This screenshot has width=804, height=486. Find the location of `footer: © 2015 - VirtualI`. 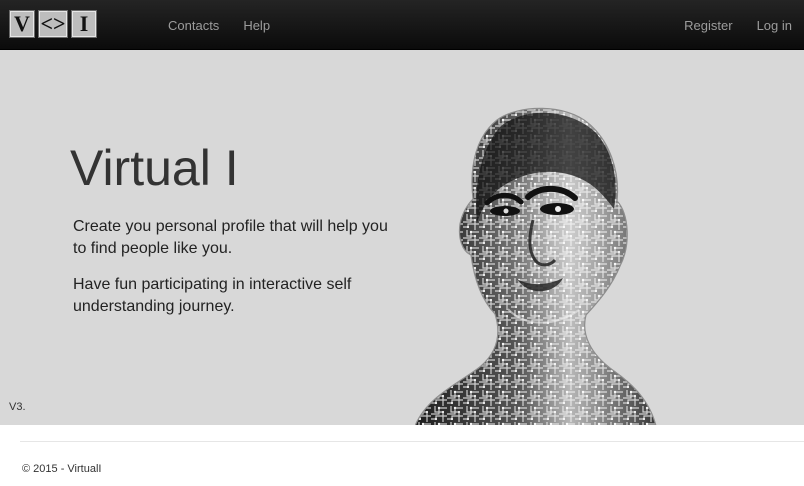

footer: © 2015 - VirtualI is located at coordinates (402, 455).